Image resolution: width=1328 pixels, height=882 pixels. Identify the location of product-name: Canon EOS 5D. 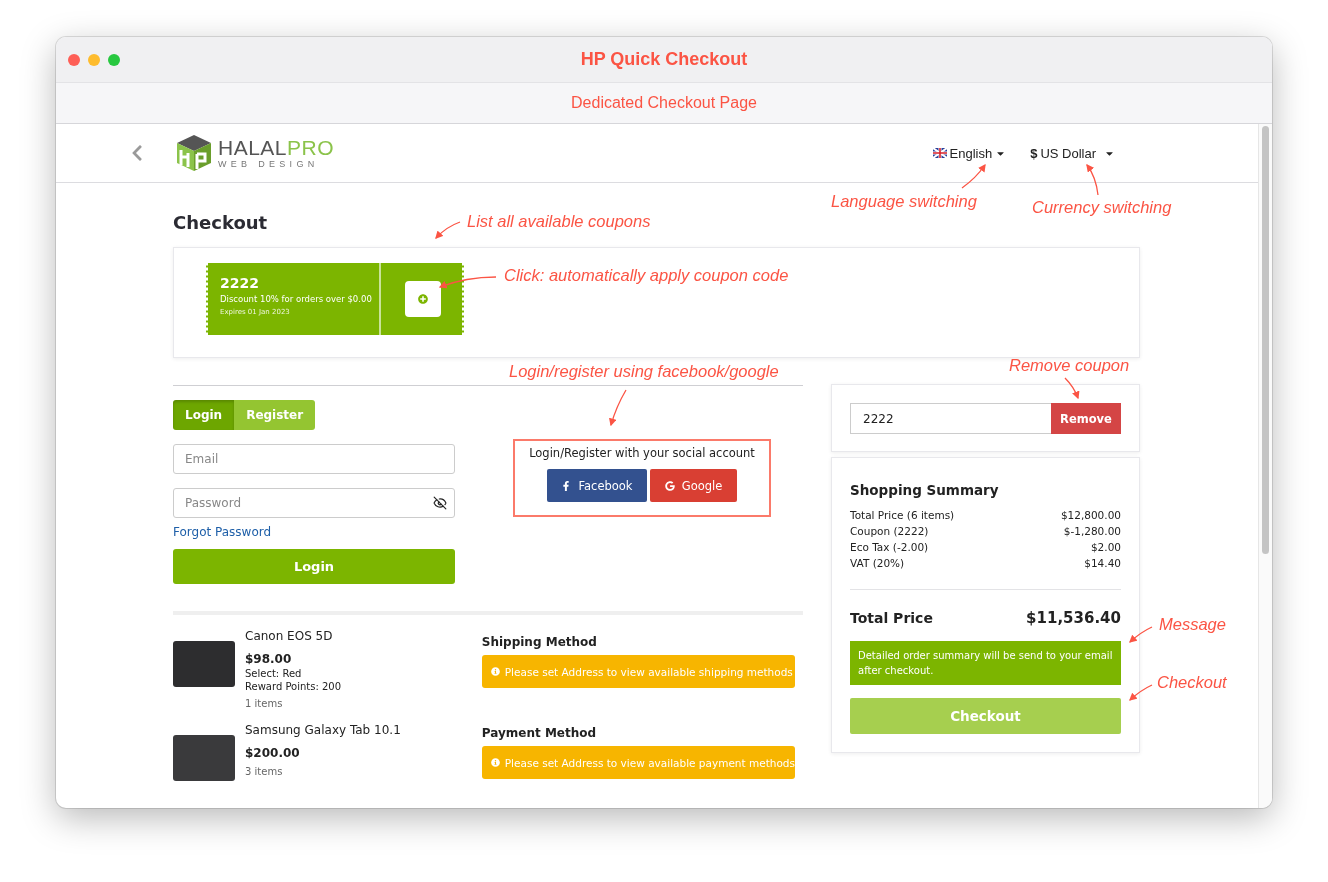
(289, 636).